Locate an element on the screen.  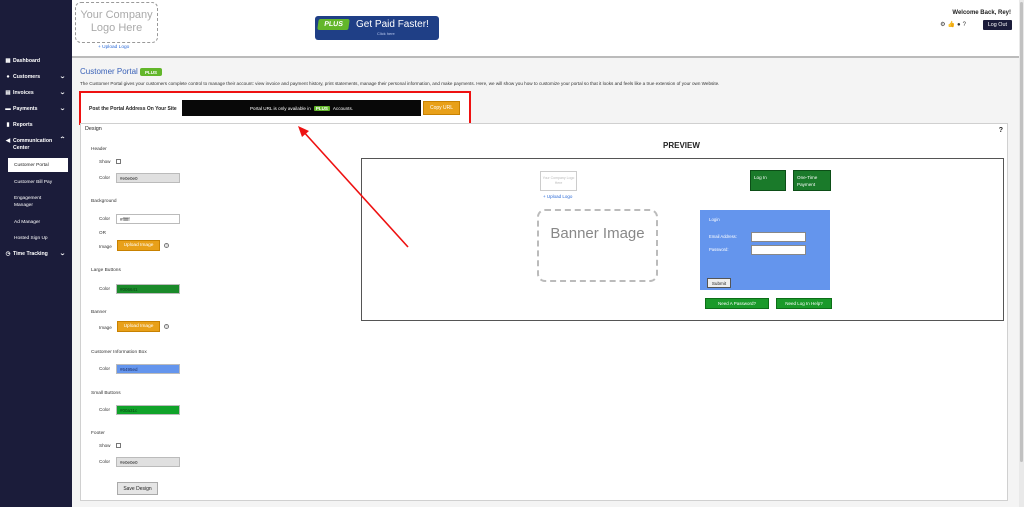
login-box-title: Login is located at coordinates (714, 219).